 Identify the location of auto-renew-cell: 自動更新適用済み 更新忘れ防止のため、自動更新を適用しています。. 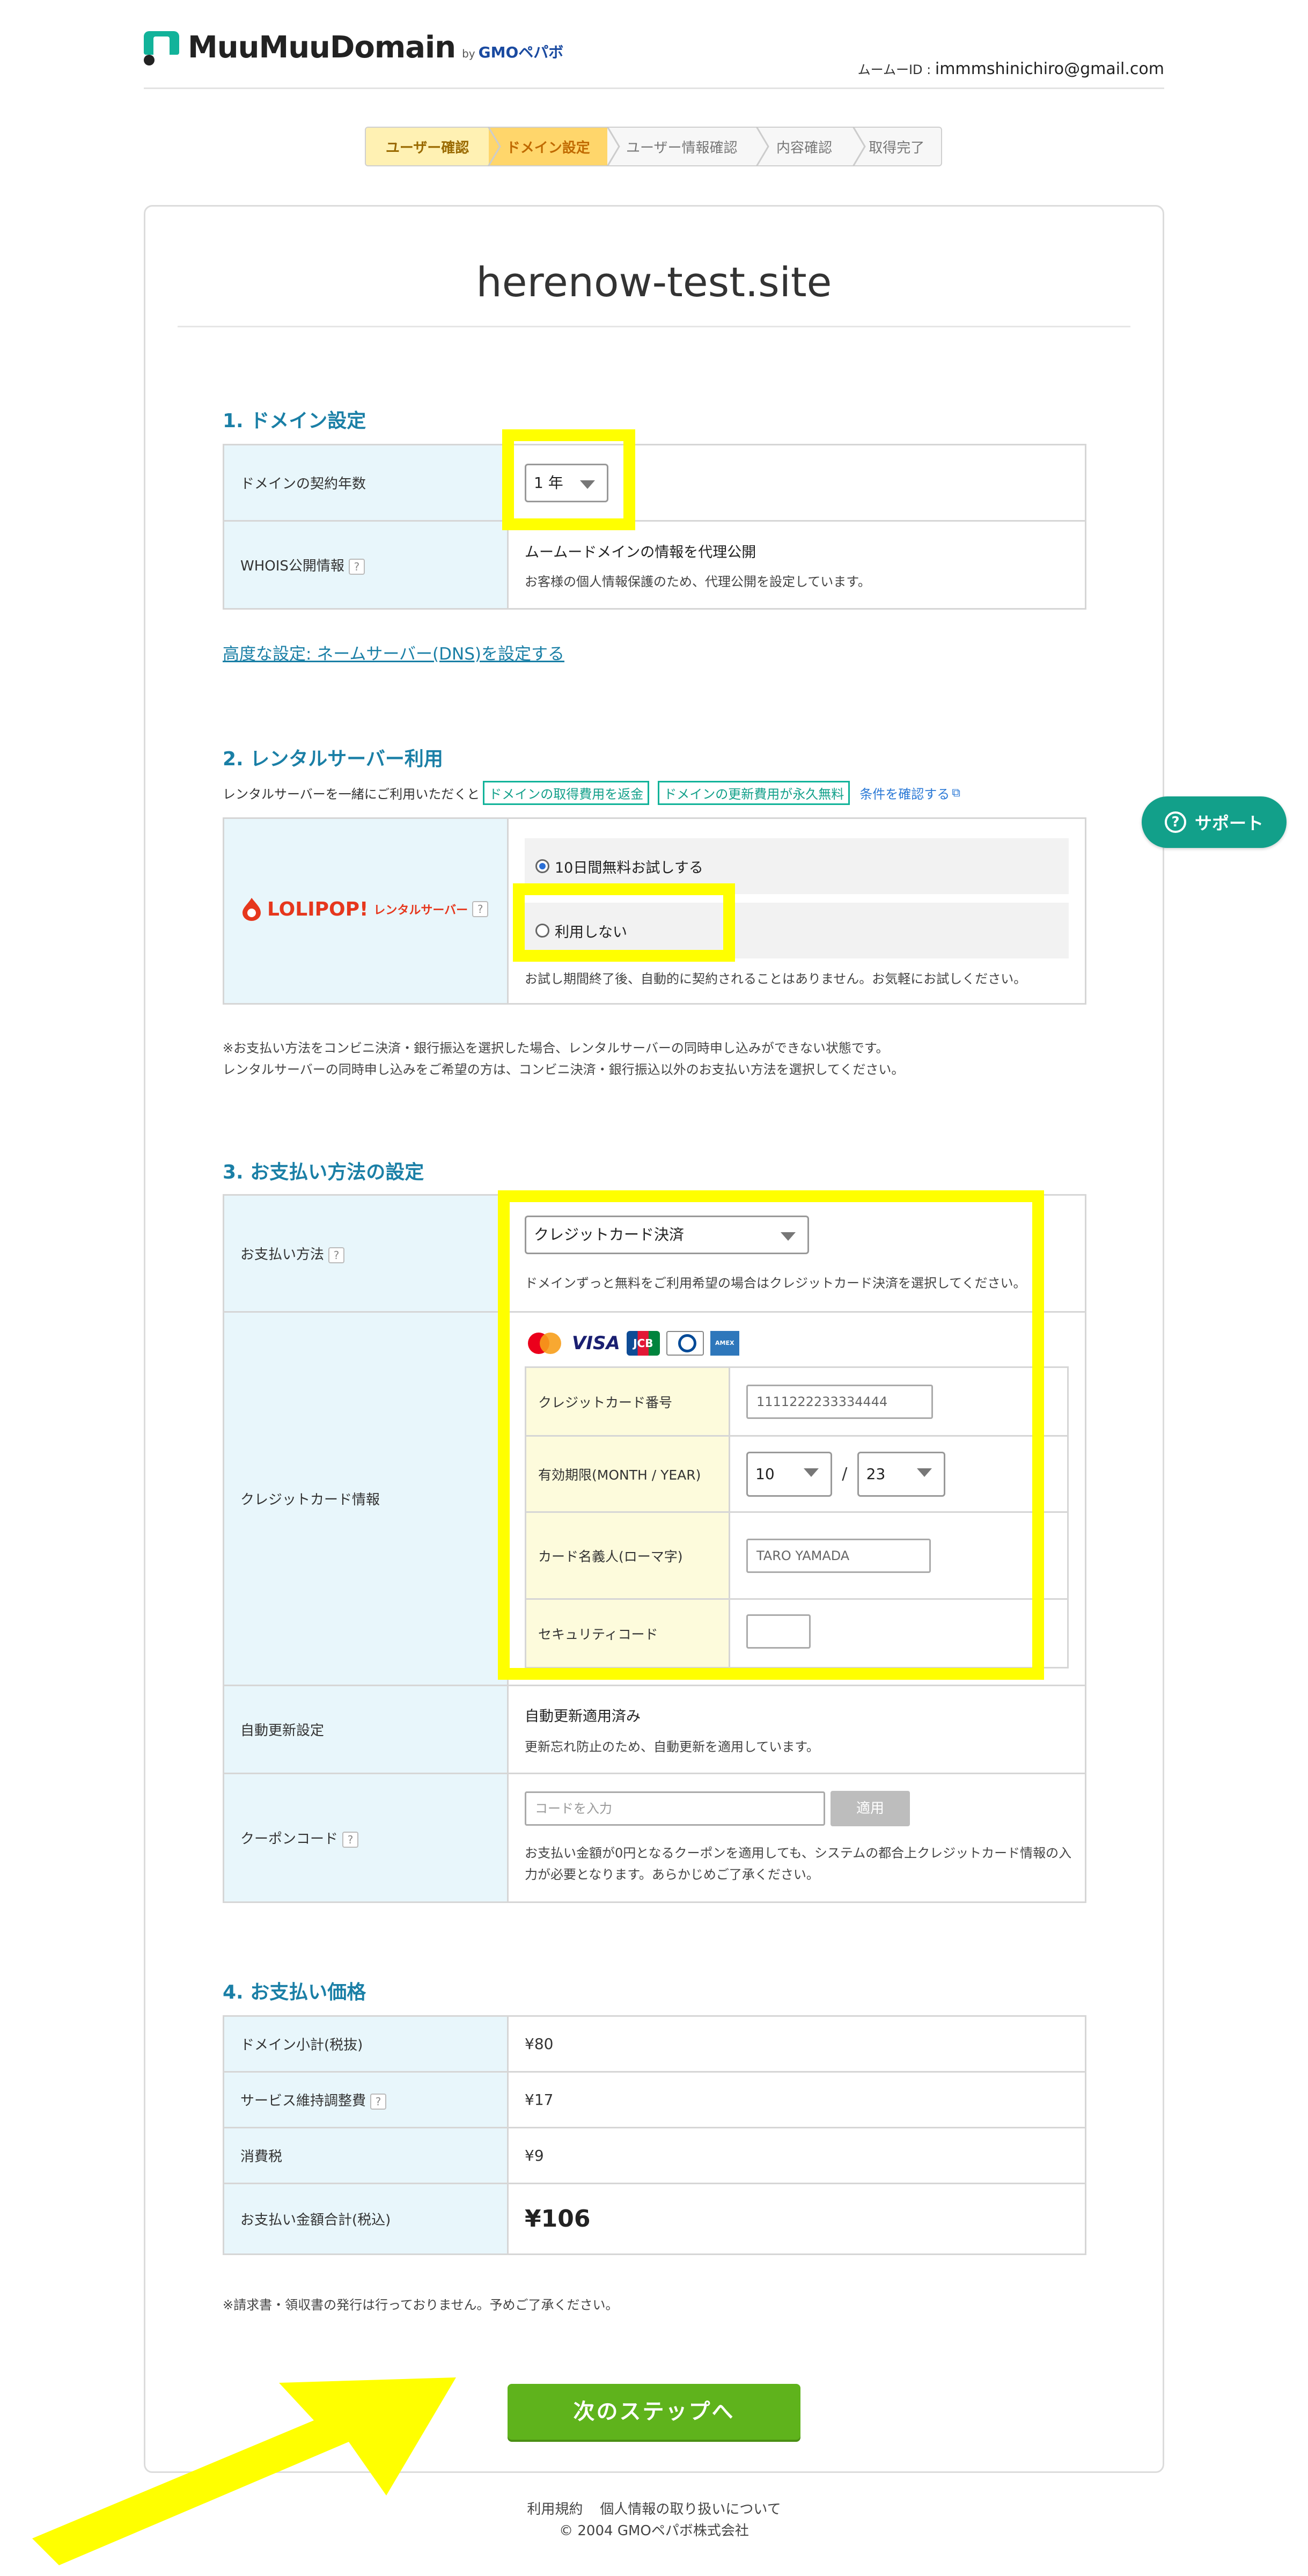
(796, 1729).